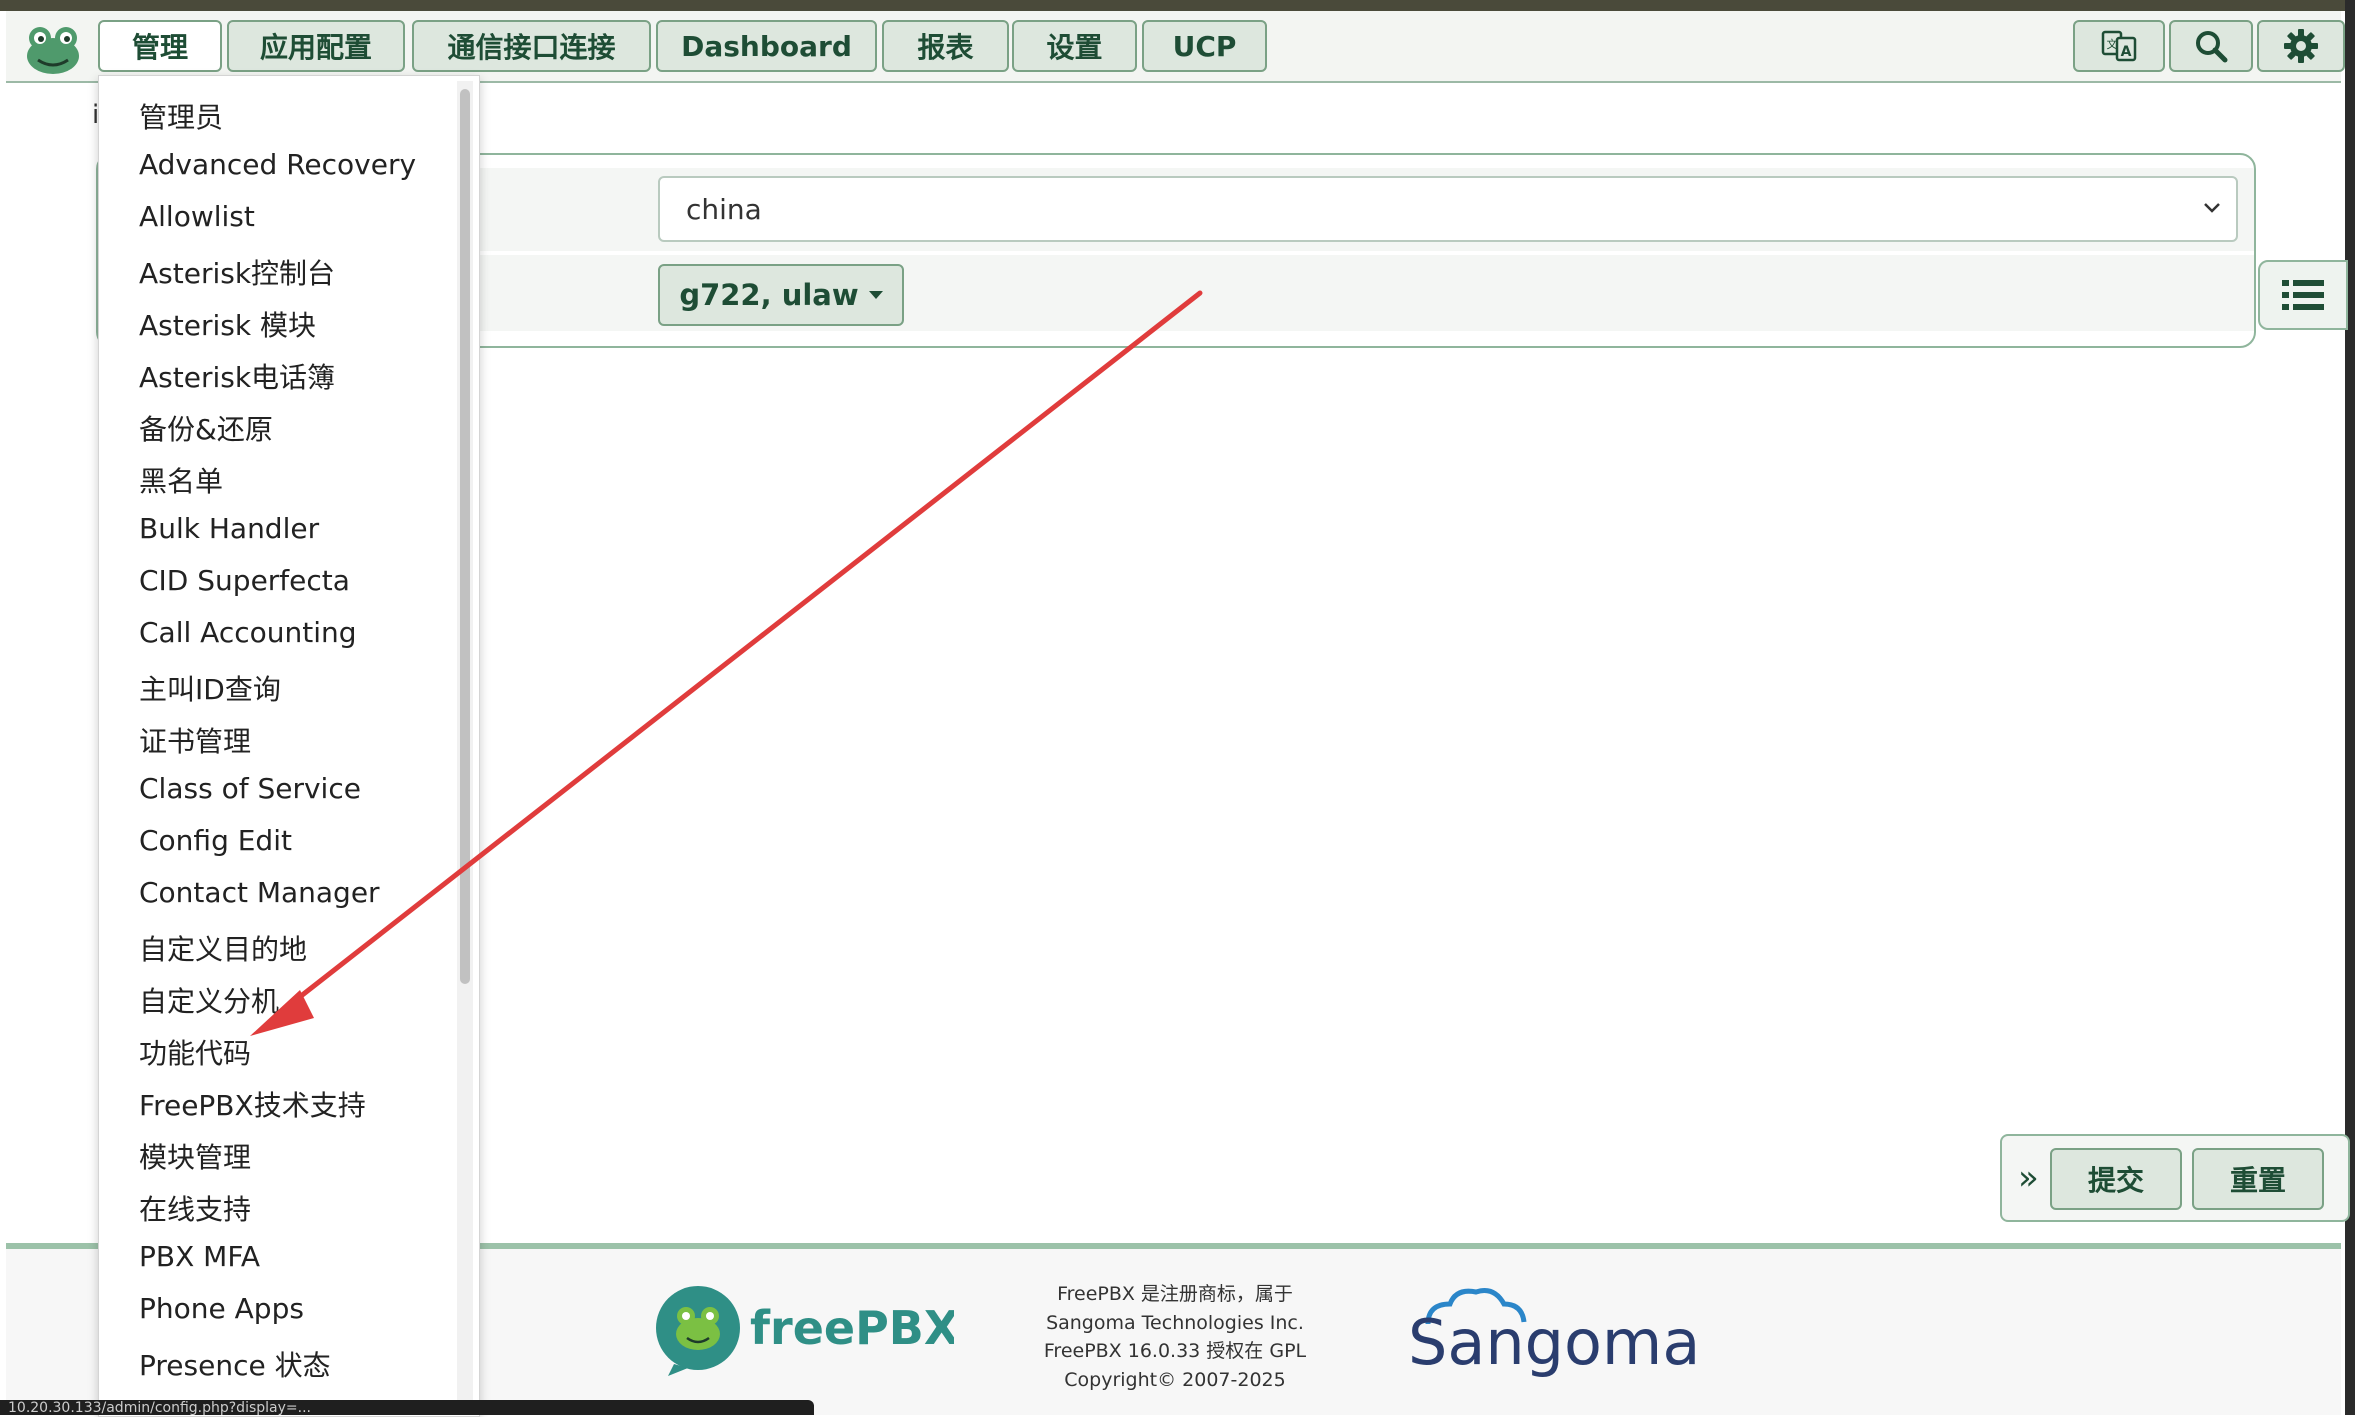 This screenshot has width=2355, height=1417. Describe the element at coordinates (237, 272) in the screenshot. I see `menu-item: Asterisk控制台` at that location.